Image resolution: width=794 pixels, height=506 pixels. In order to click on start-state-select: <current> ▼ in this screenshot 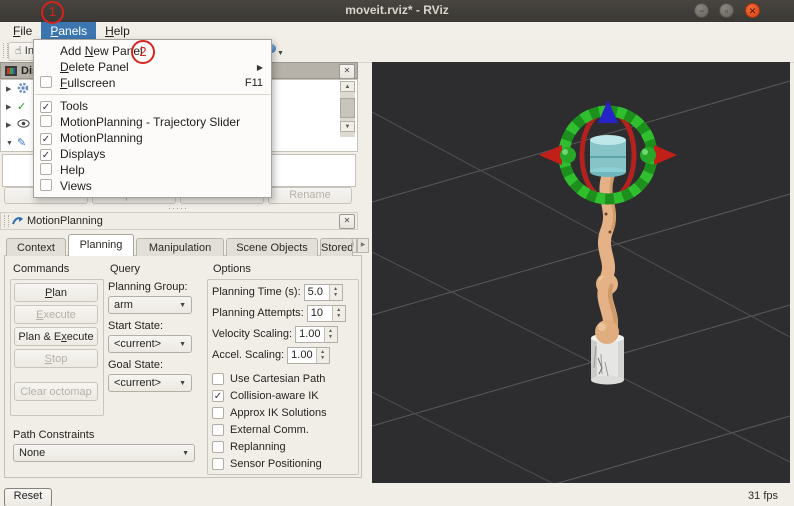, I will do `click(150, 344)`.